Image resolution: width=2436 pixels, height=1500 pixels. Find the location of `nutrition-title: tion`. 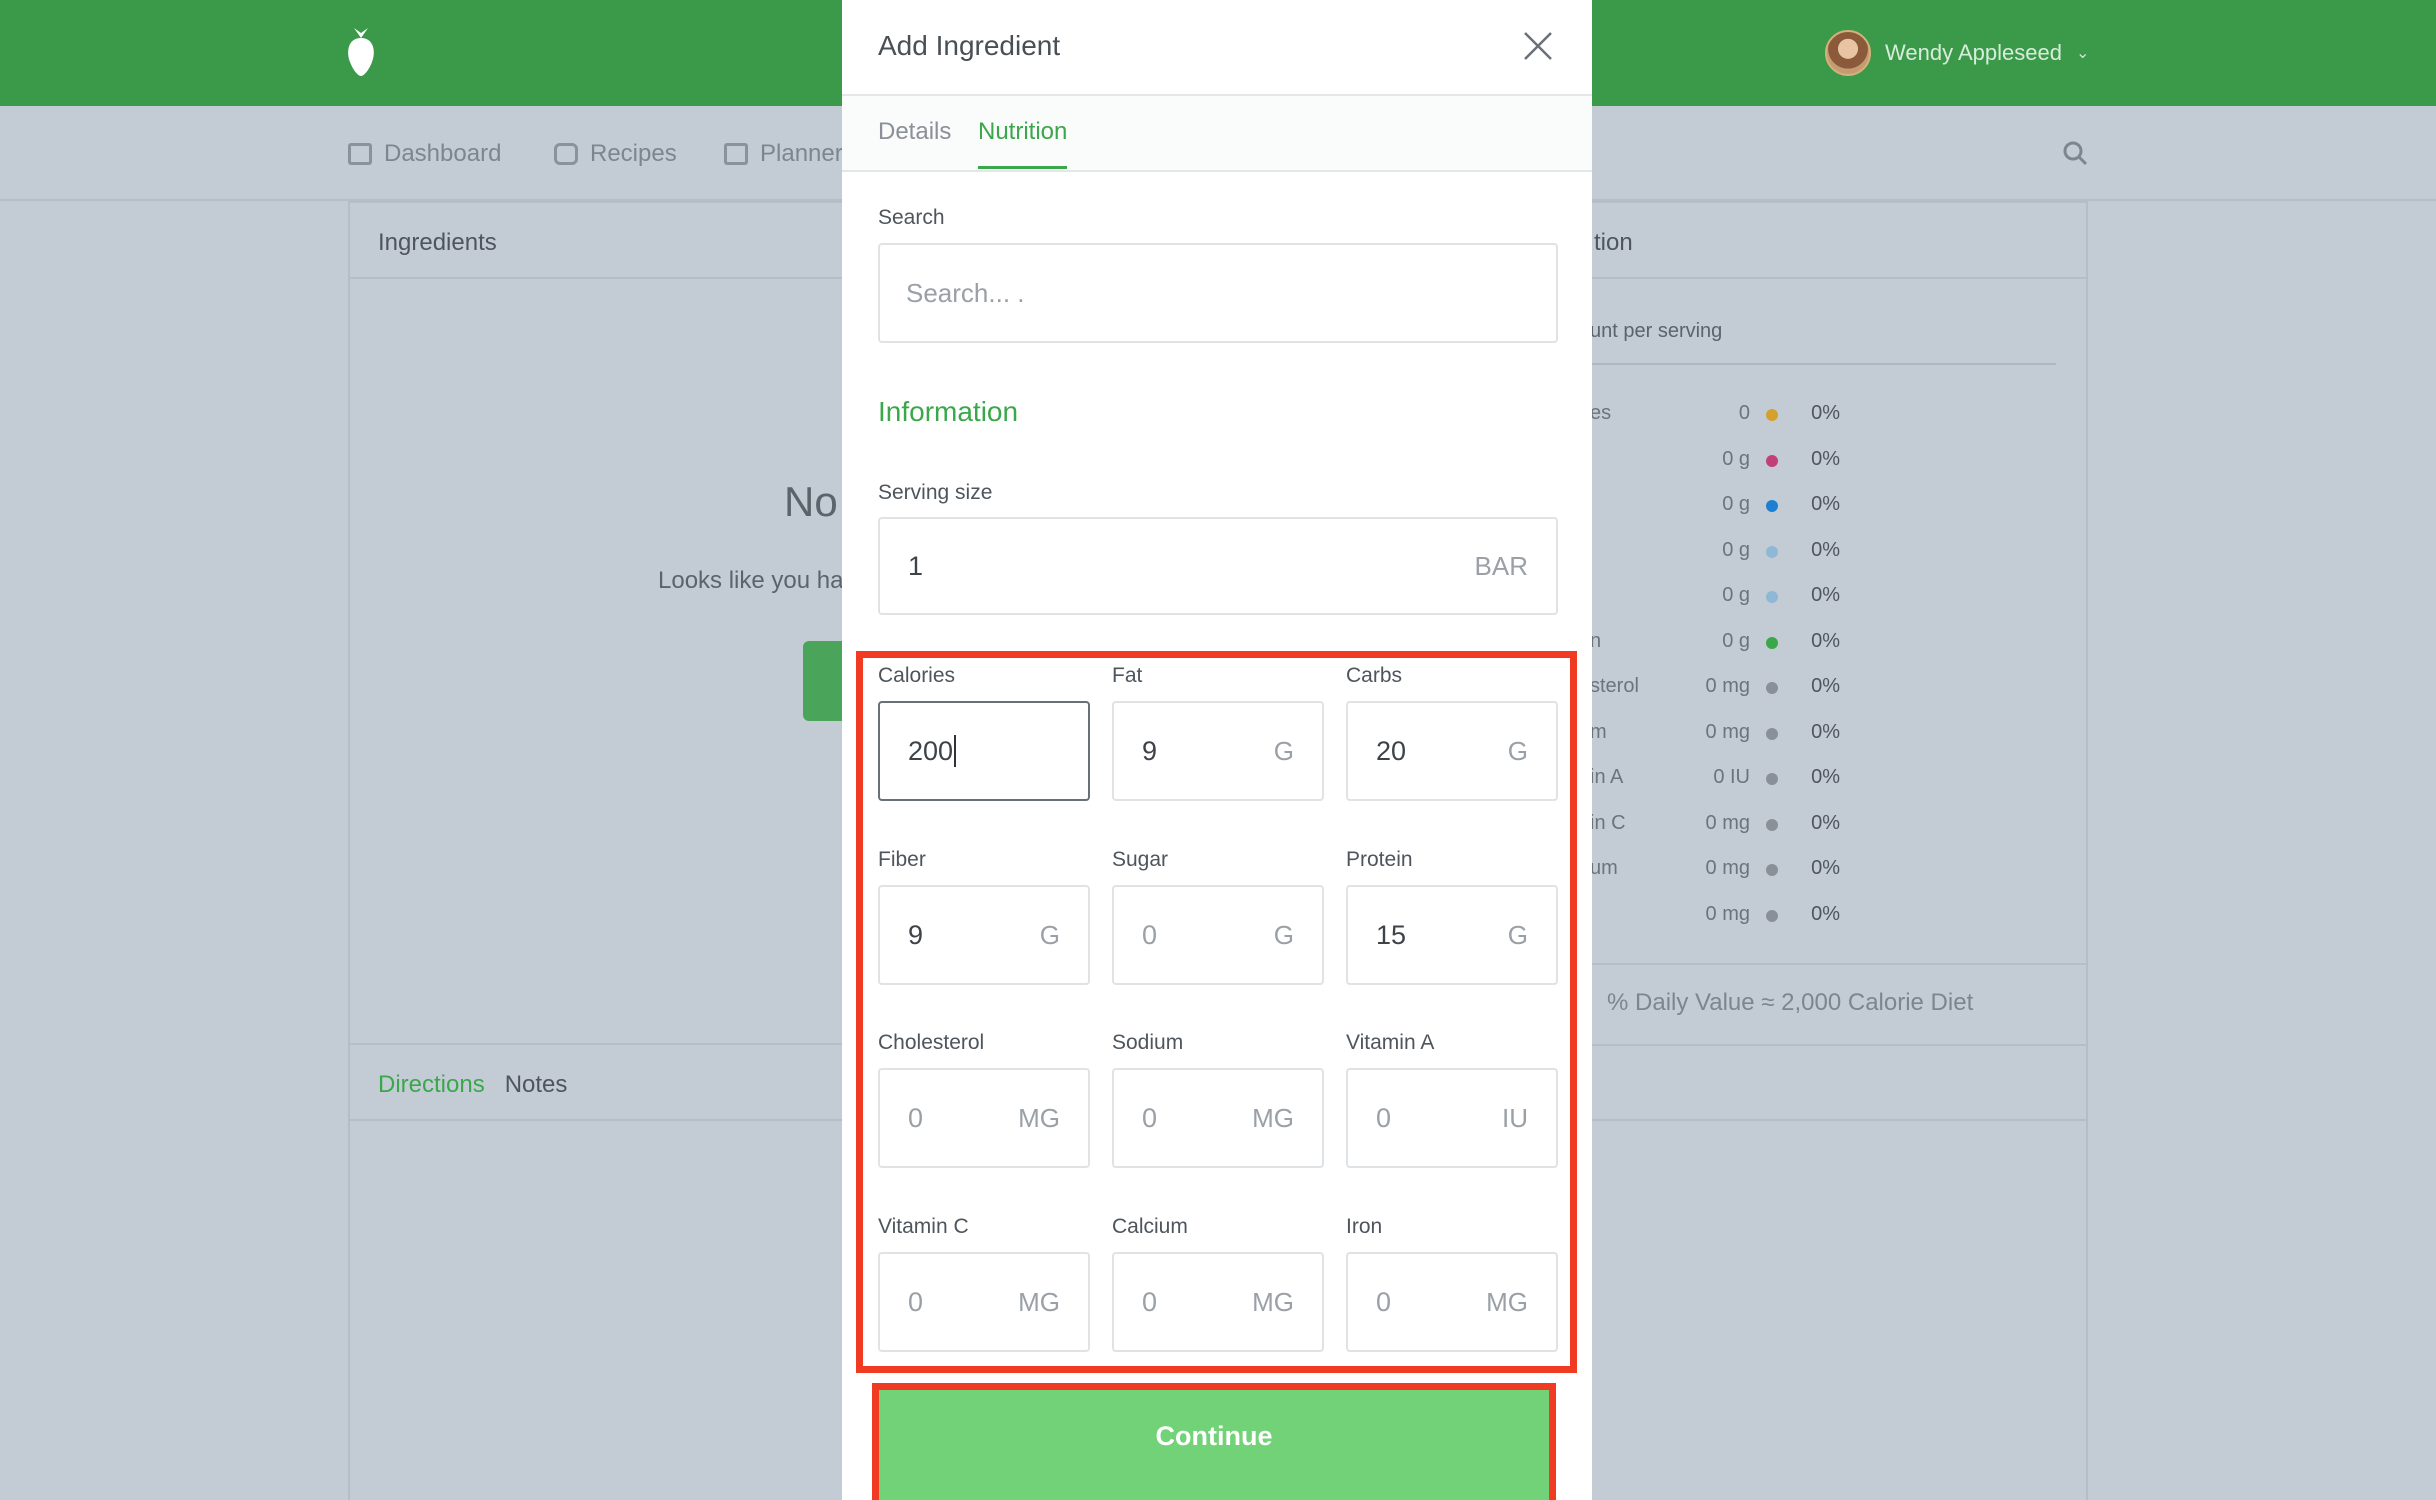

nutrition-title: tion is located at coordinates (1834, 241).